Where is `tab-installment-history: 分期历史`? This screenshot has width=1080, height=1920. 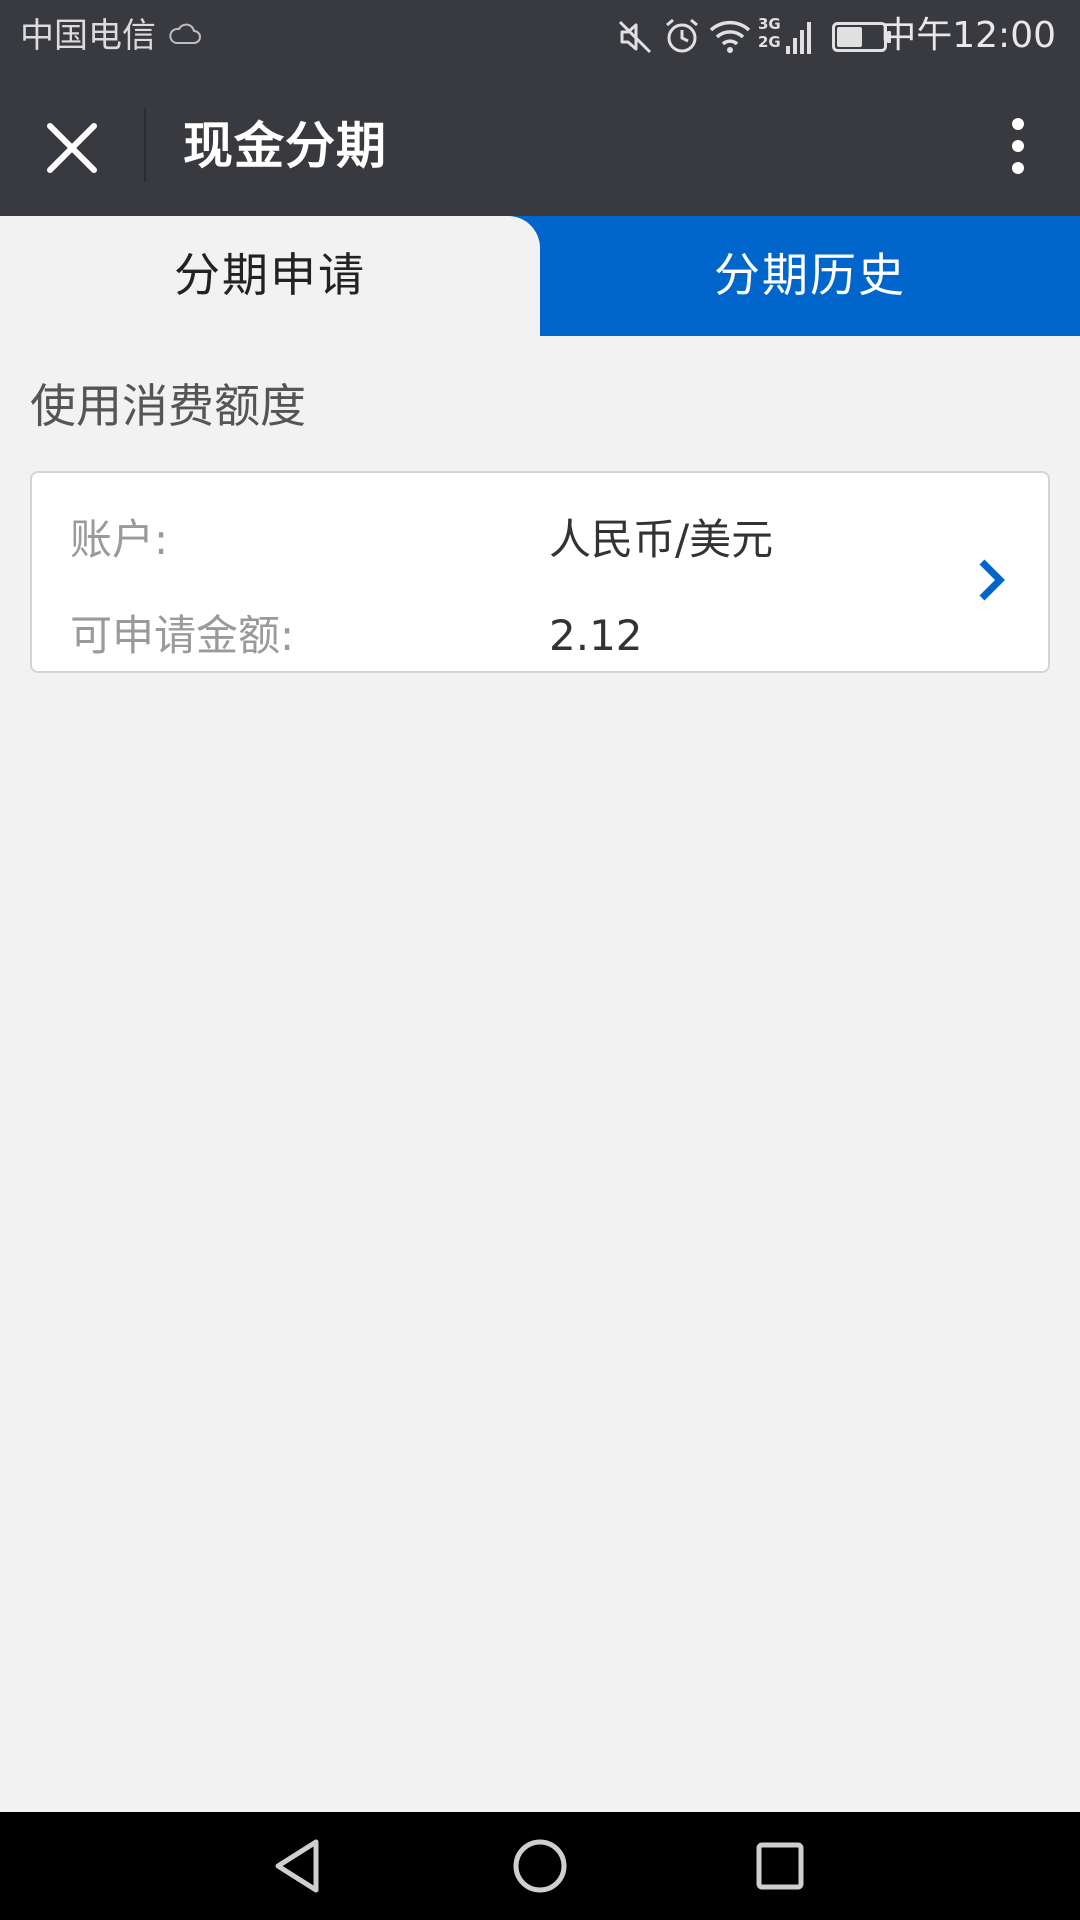 tab-installment-history: 分期历史 is located at coordinates (810, 276).